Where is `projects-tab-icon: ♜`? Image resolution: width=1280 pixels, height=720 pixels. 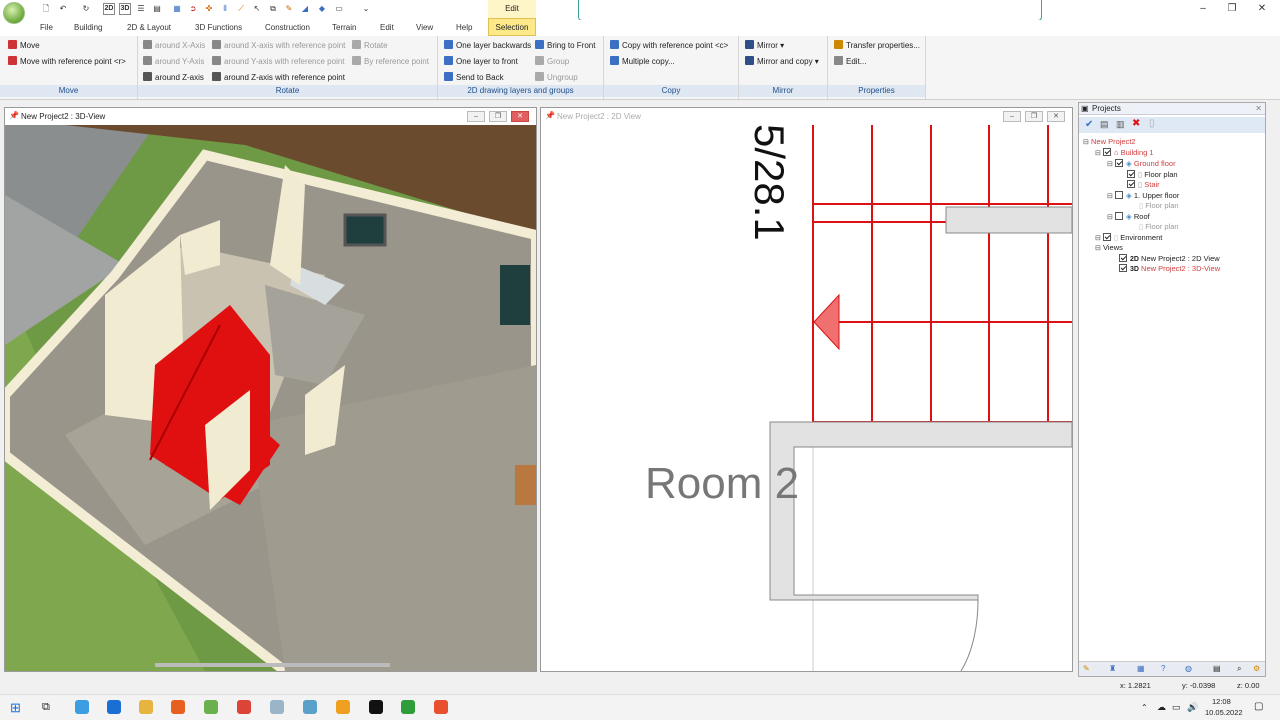 projects-tab-icon: ♜ is located at coordinates (1112, 668).